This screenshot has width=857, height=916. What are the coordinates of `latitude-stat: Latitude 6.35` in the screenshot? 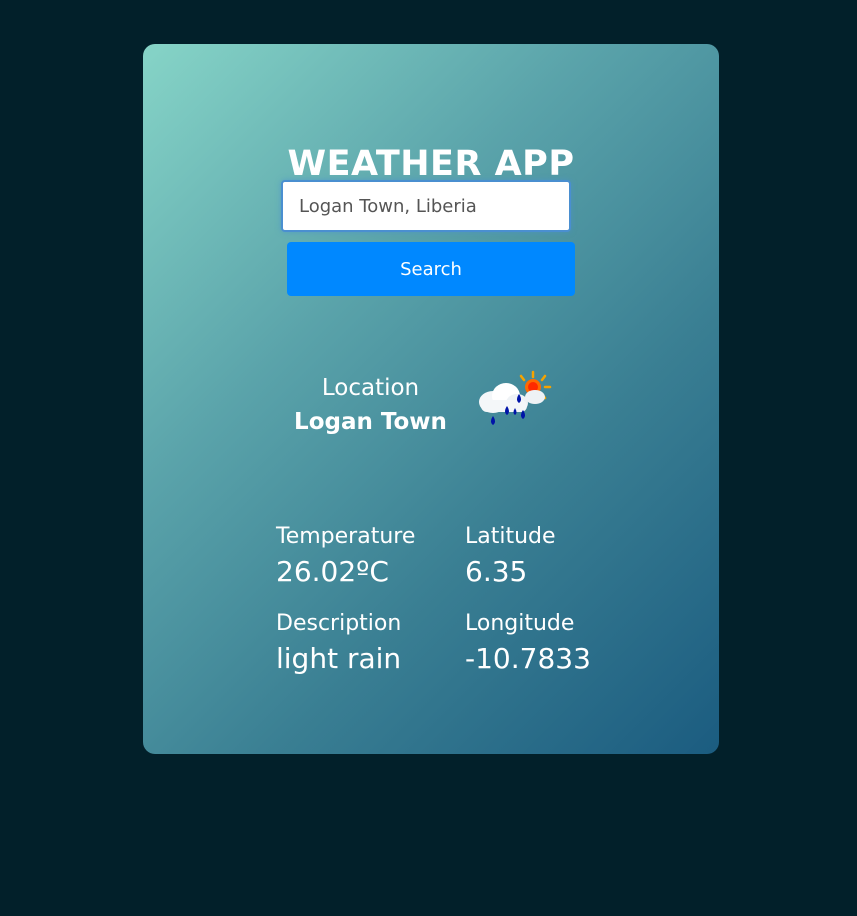 It's located at (510, 557).